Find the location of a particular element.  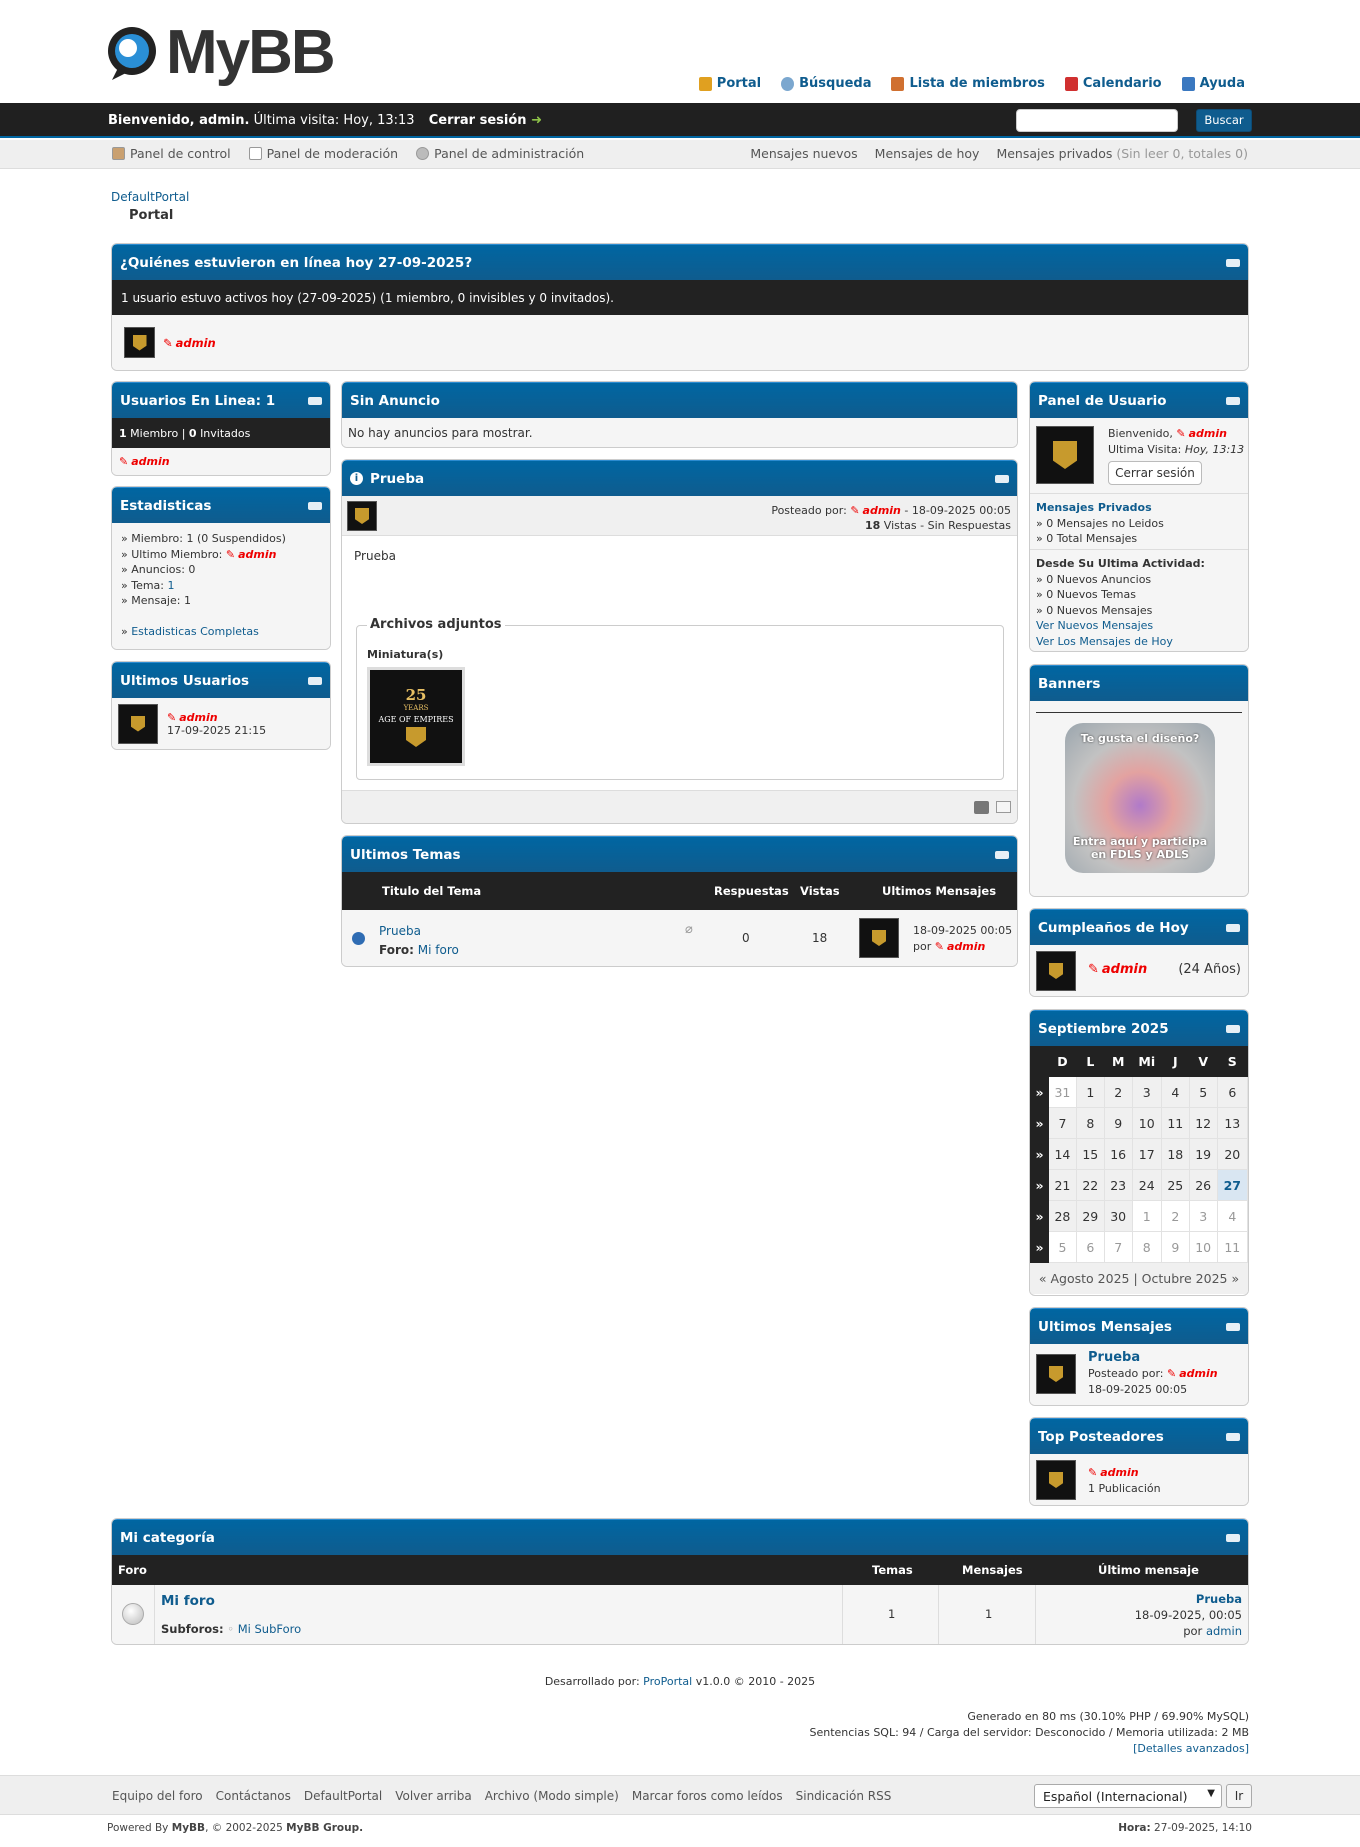

search-button: Buscar is located at coordinates (1224, 120).